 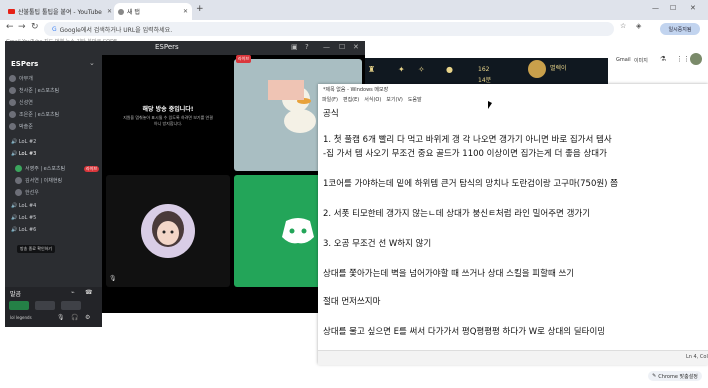 What do you see at coordinates (356, 90) in the screenshot?
I see `notepad-title: *제목 없음 - Windows 메모장` at bounding box center [356, 90].